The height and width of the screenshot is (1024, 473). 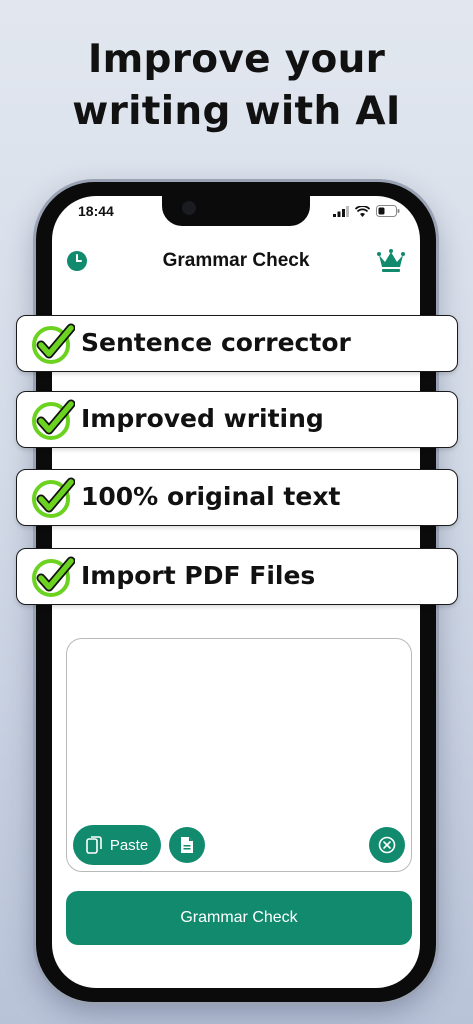 I want to click on camera-icon, so click(x=189, y=208).